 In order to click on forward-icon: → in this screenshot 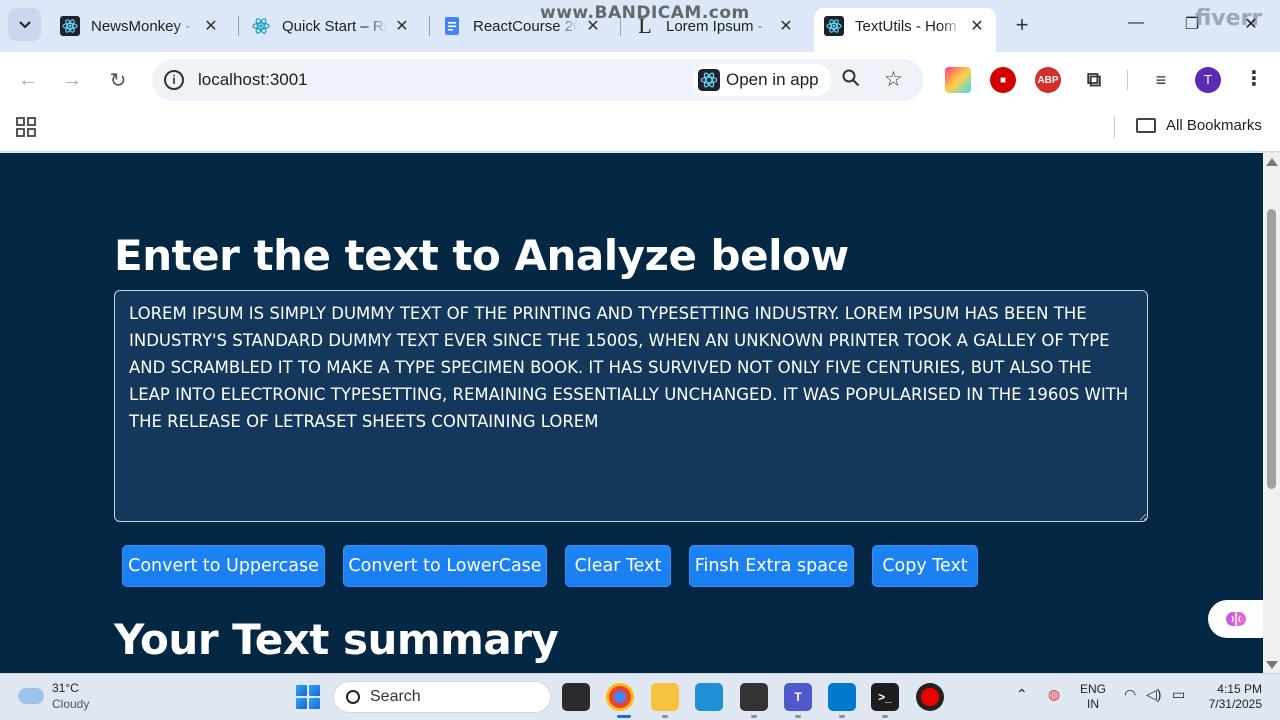, I will do `click(72, 80)`.